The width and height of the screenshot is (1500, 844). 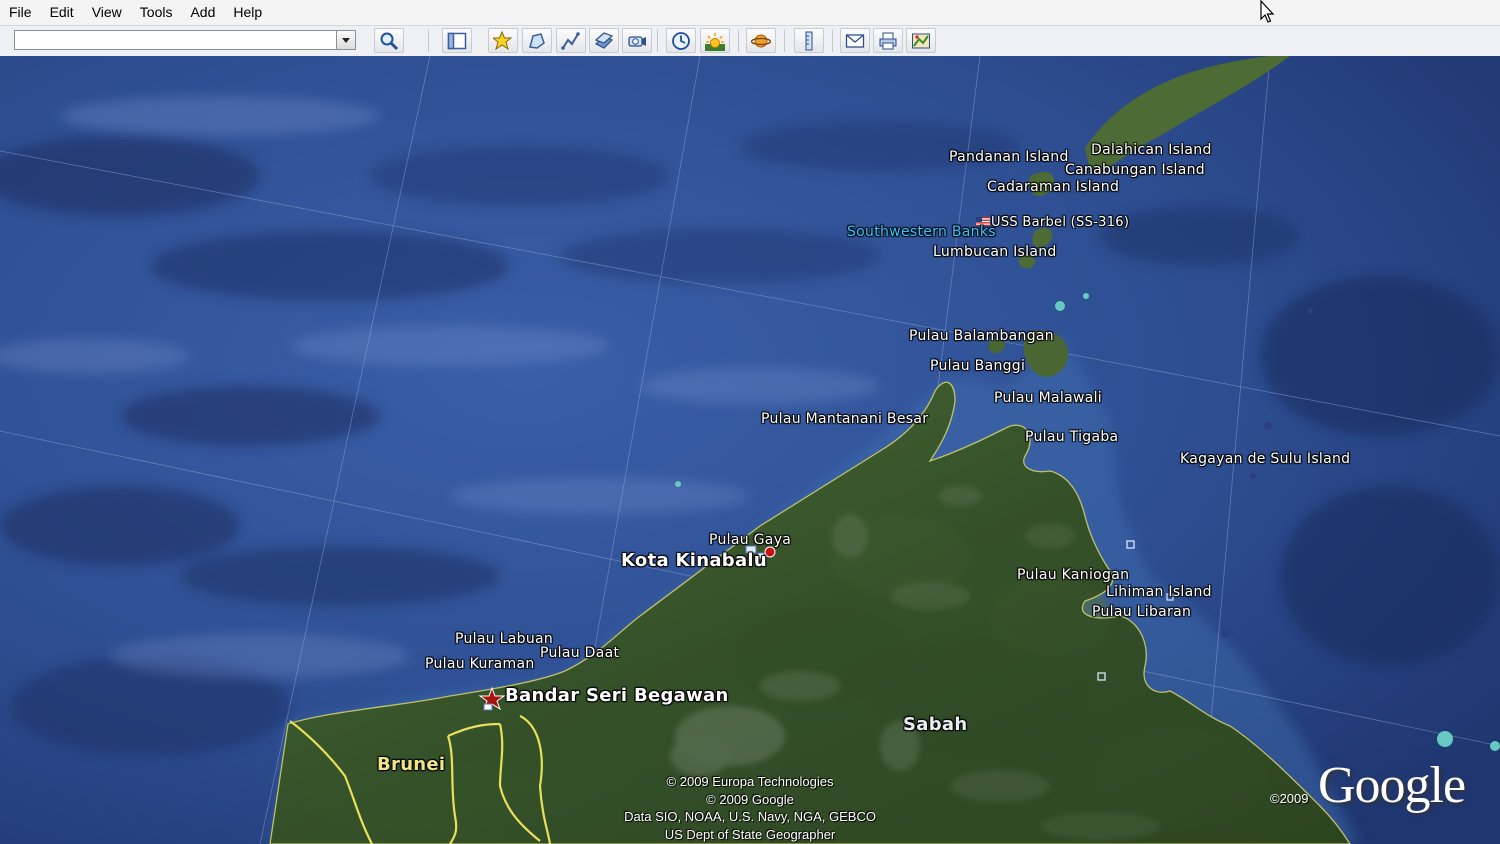 I want to click on label-pulau-mantanani-besar: Pulau Mantanani Besar, so click(x=844, y=419).